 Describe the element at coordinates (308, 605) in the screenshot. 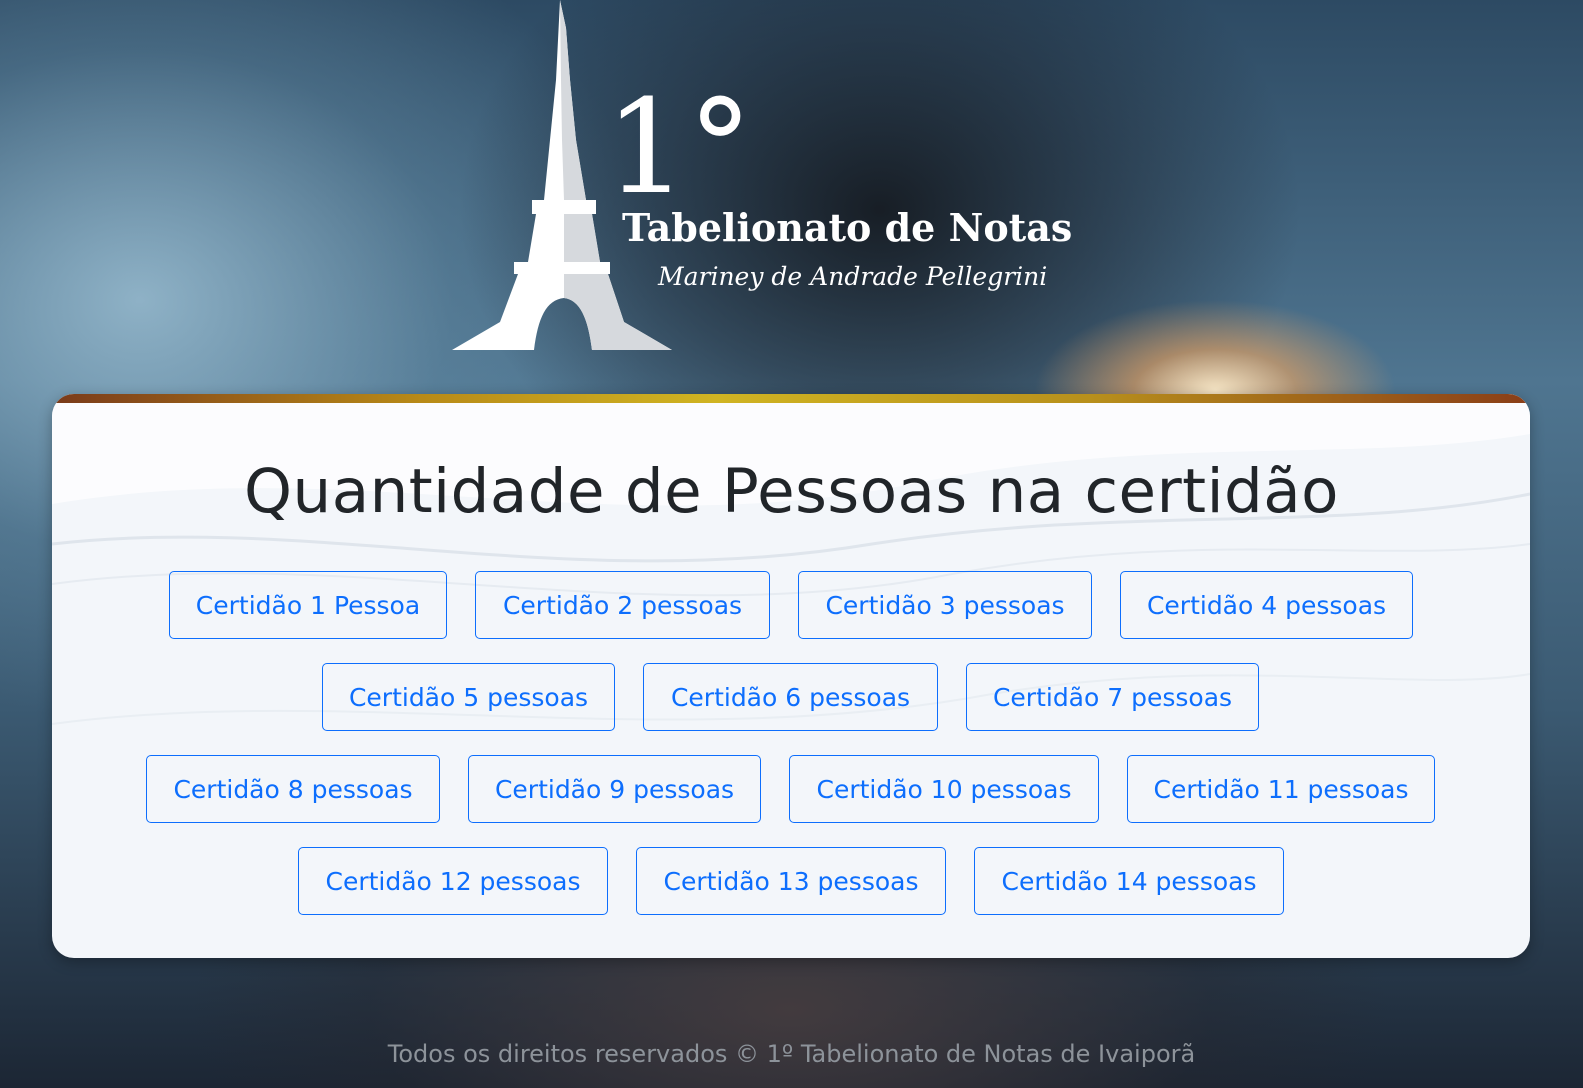

I see `certificate-1-person-button: Certidão 1 Pessoa` at that location.